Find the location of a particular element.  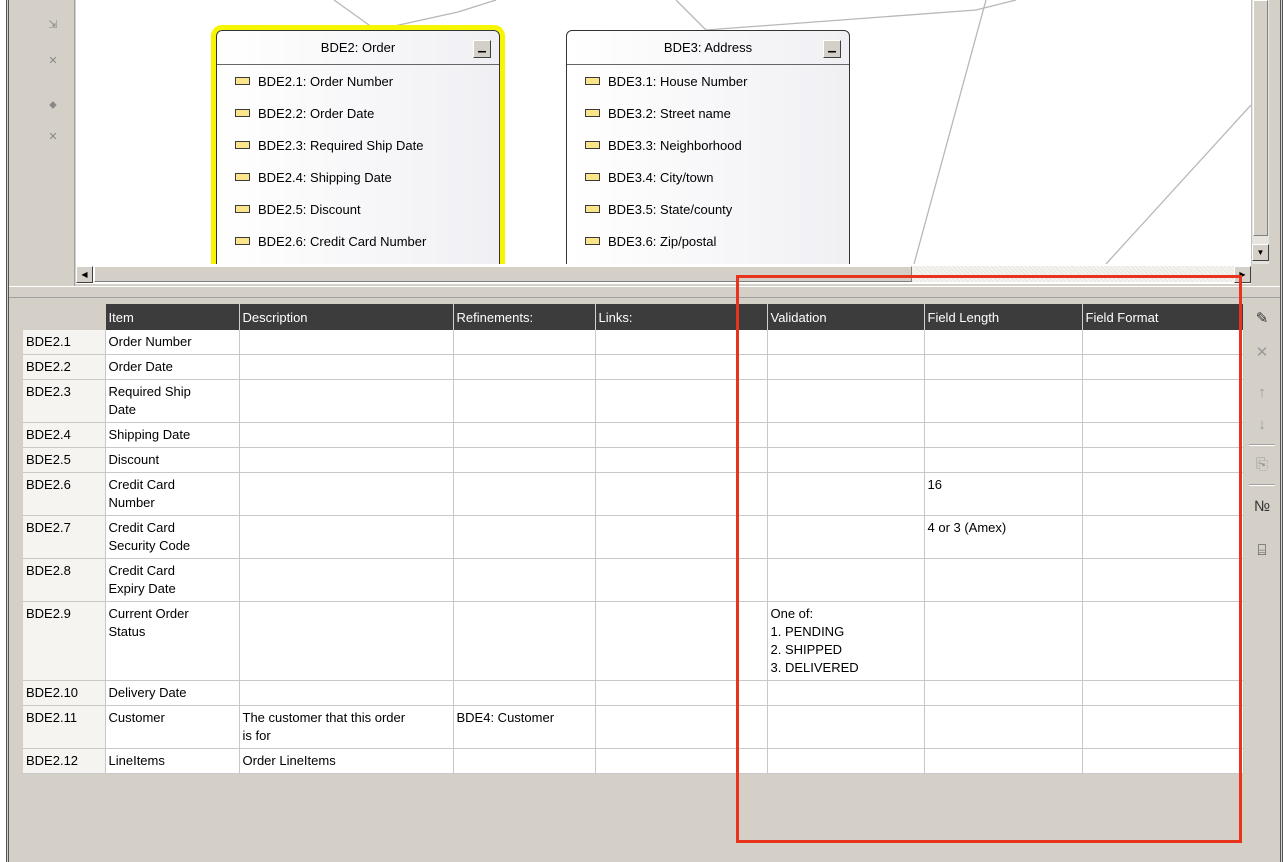

cell-item: Customer is located at coordinates (172, 727).